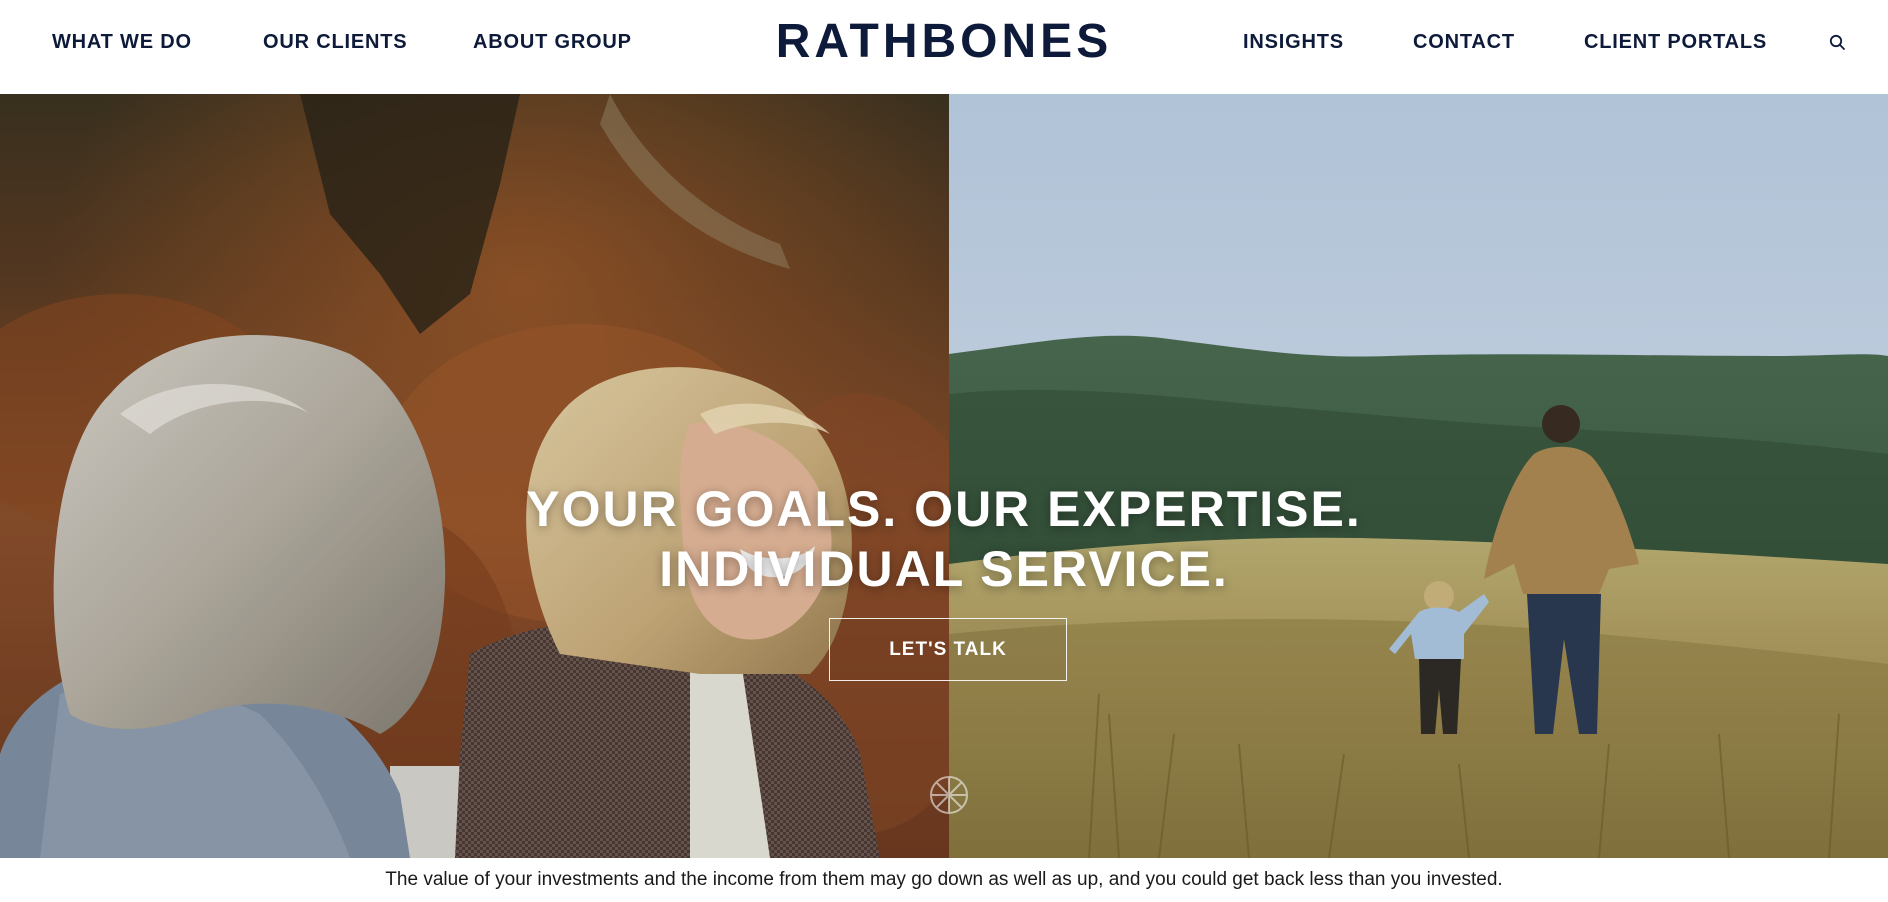  Describe the element at coordinates (944, 41) in the screenshot. I see `rathbones-logo: RATHBONES` at that location.